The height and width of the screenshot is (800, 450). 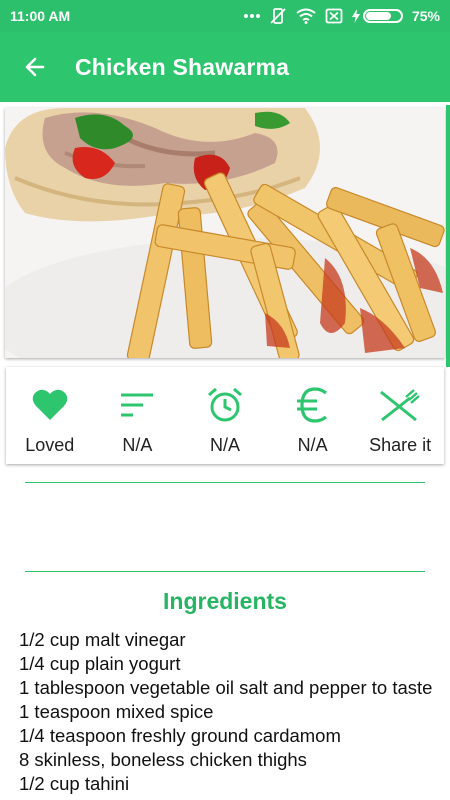 I want to click on list-item: 1/4 teaspoon freshly ground cardamom, so click(x=180, y=735).